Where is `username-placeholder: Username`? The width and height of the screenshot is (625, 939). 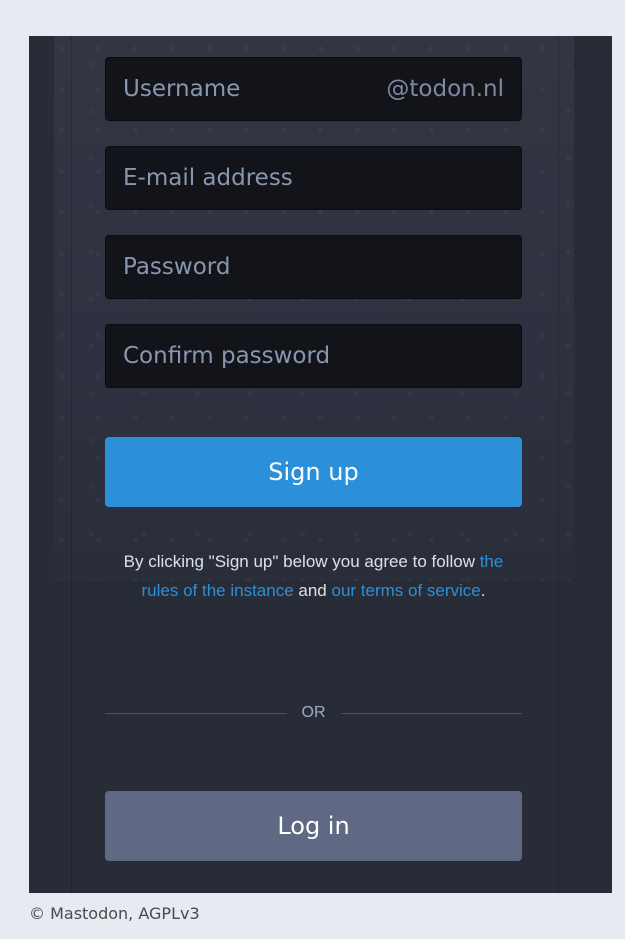
username-placeholder: Username is located at coordinates (182, 89).